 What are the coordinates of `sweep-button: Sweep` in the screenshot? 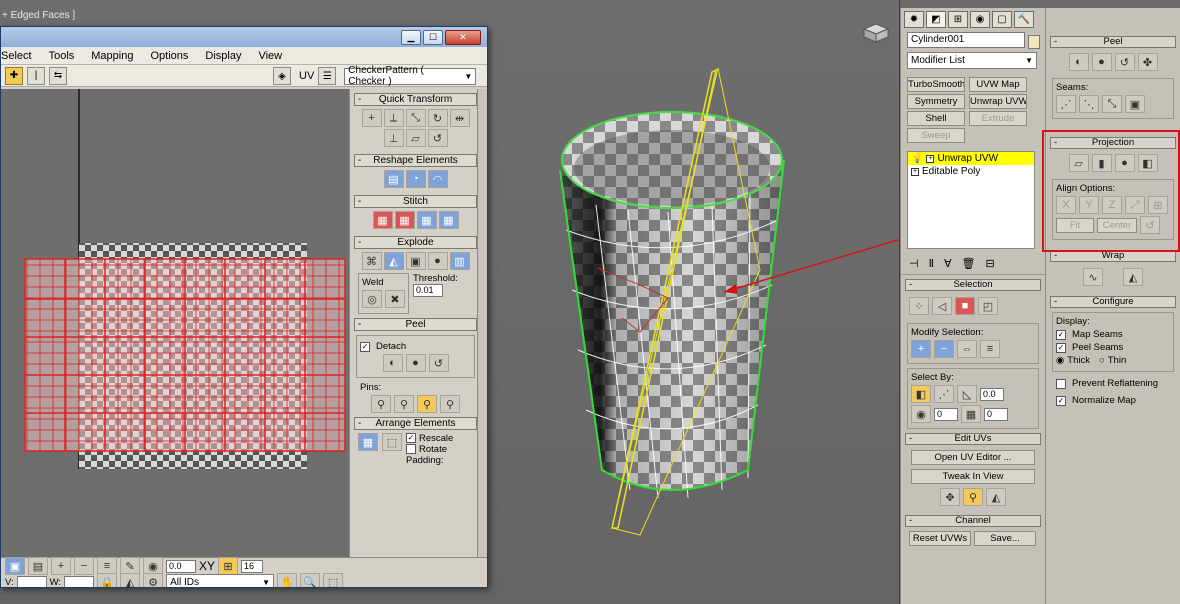 It's located at (936, 135).